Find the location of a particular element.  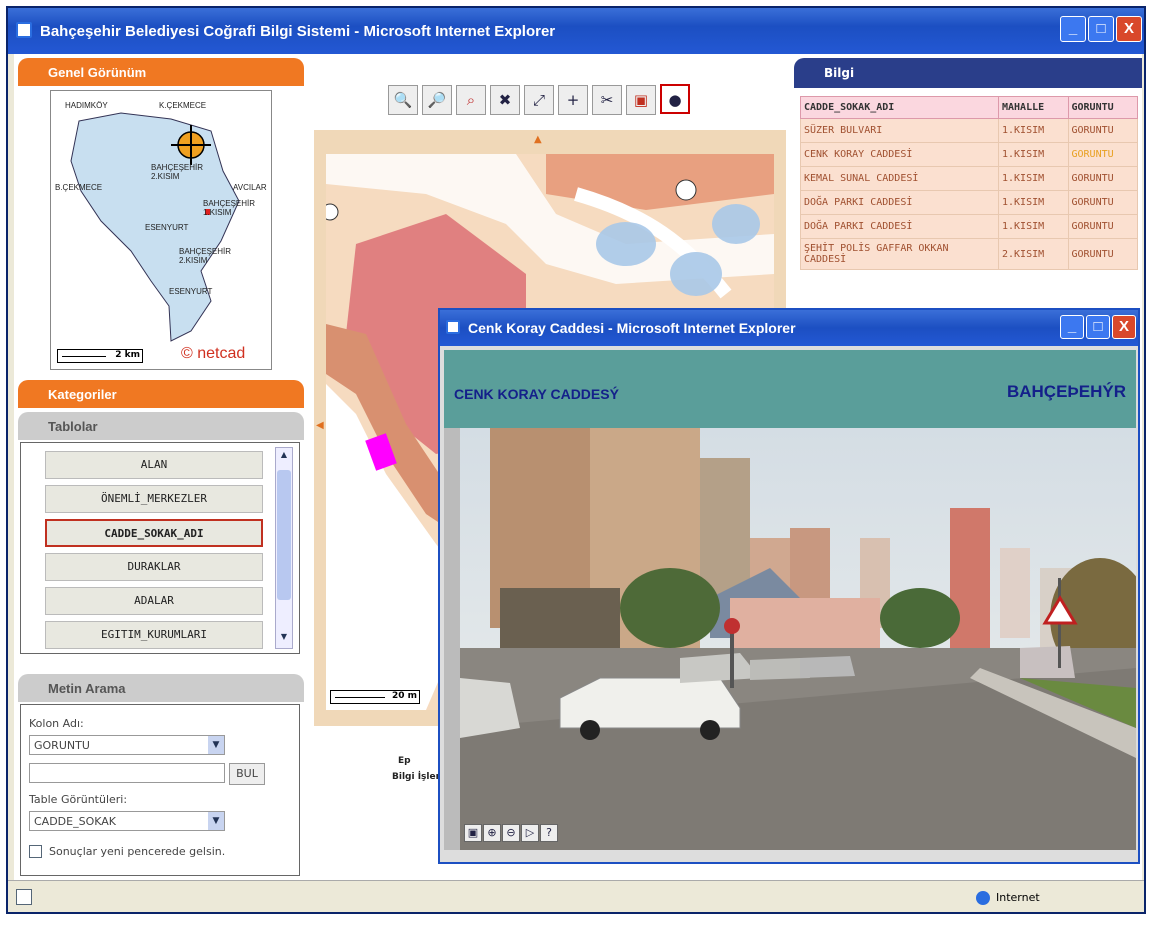

text-search-header: Metin Arama is located at coordinates (161, 688).